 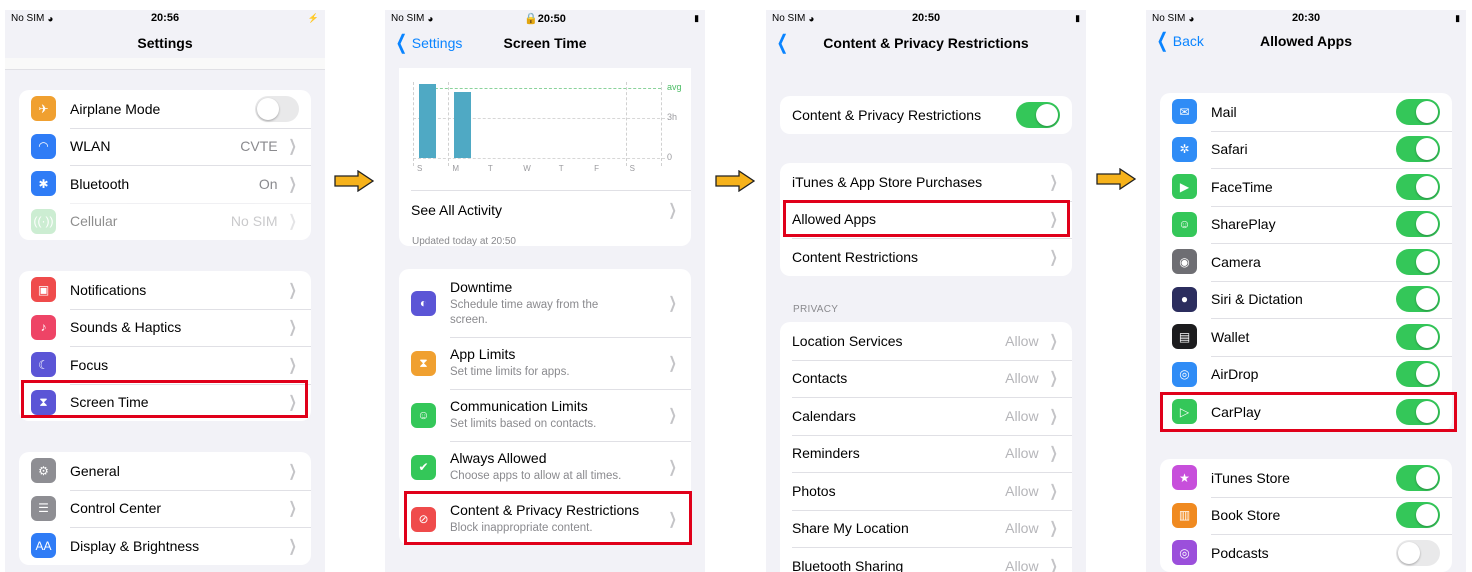 I want to click on settings-row-shareplay: ☺ SharePlay, so click(x=1306, y=224).